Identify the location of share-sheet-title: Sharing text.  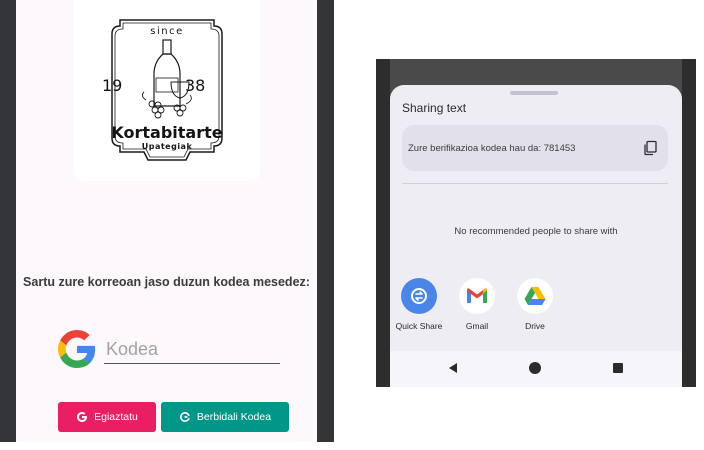
(434, 108).